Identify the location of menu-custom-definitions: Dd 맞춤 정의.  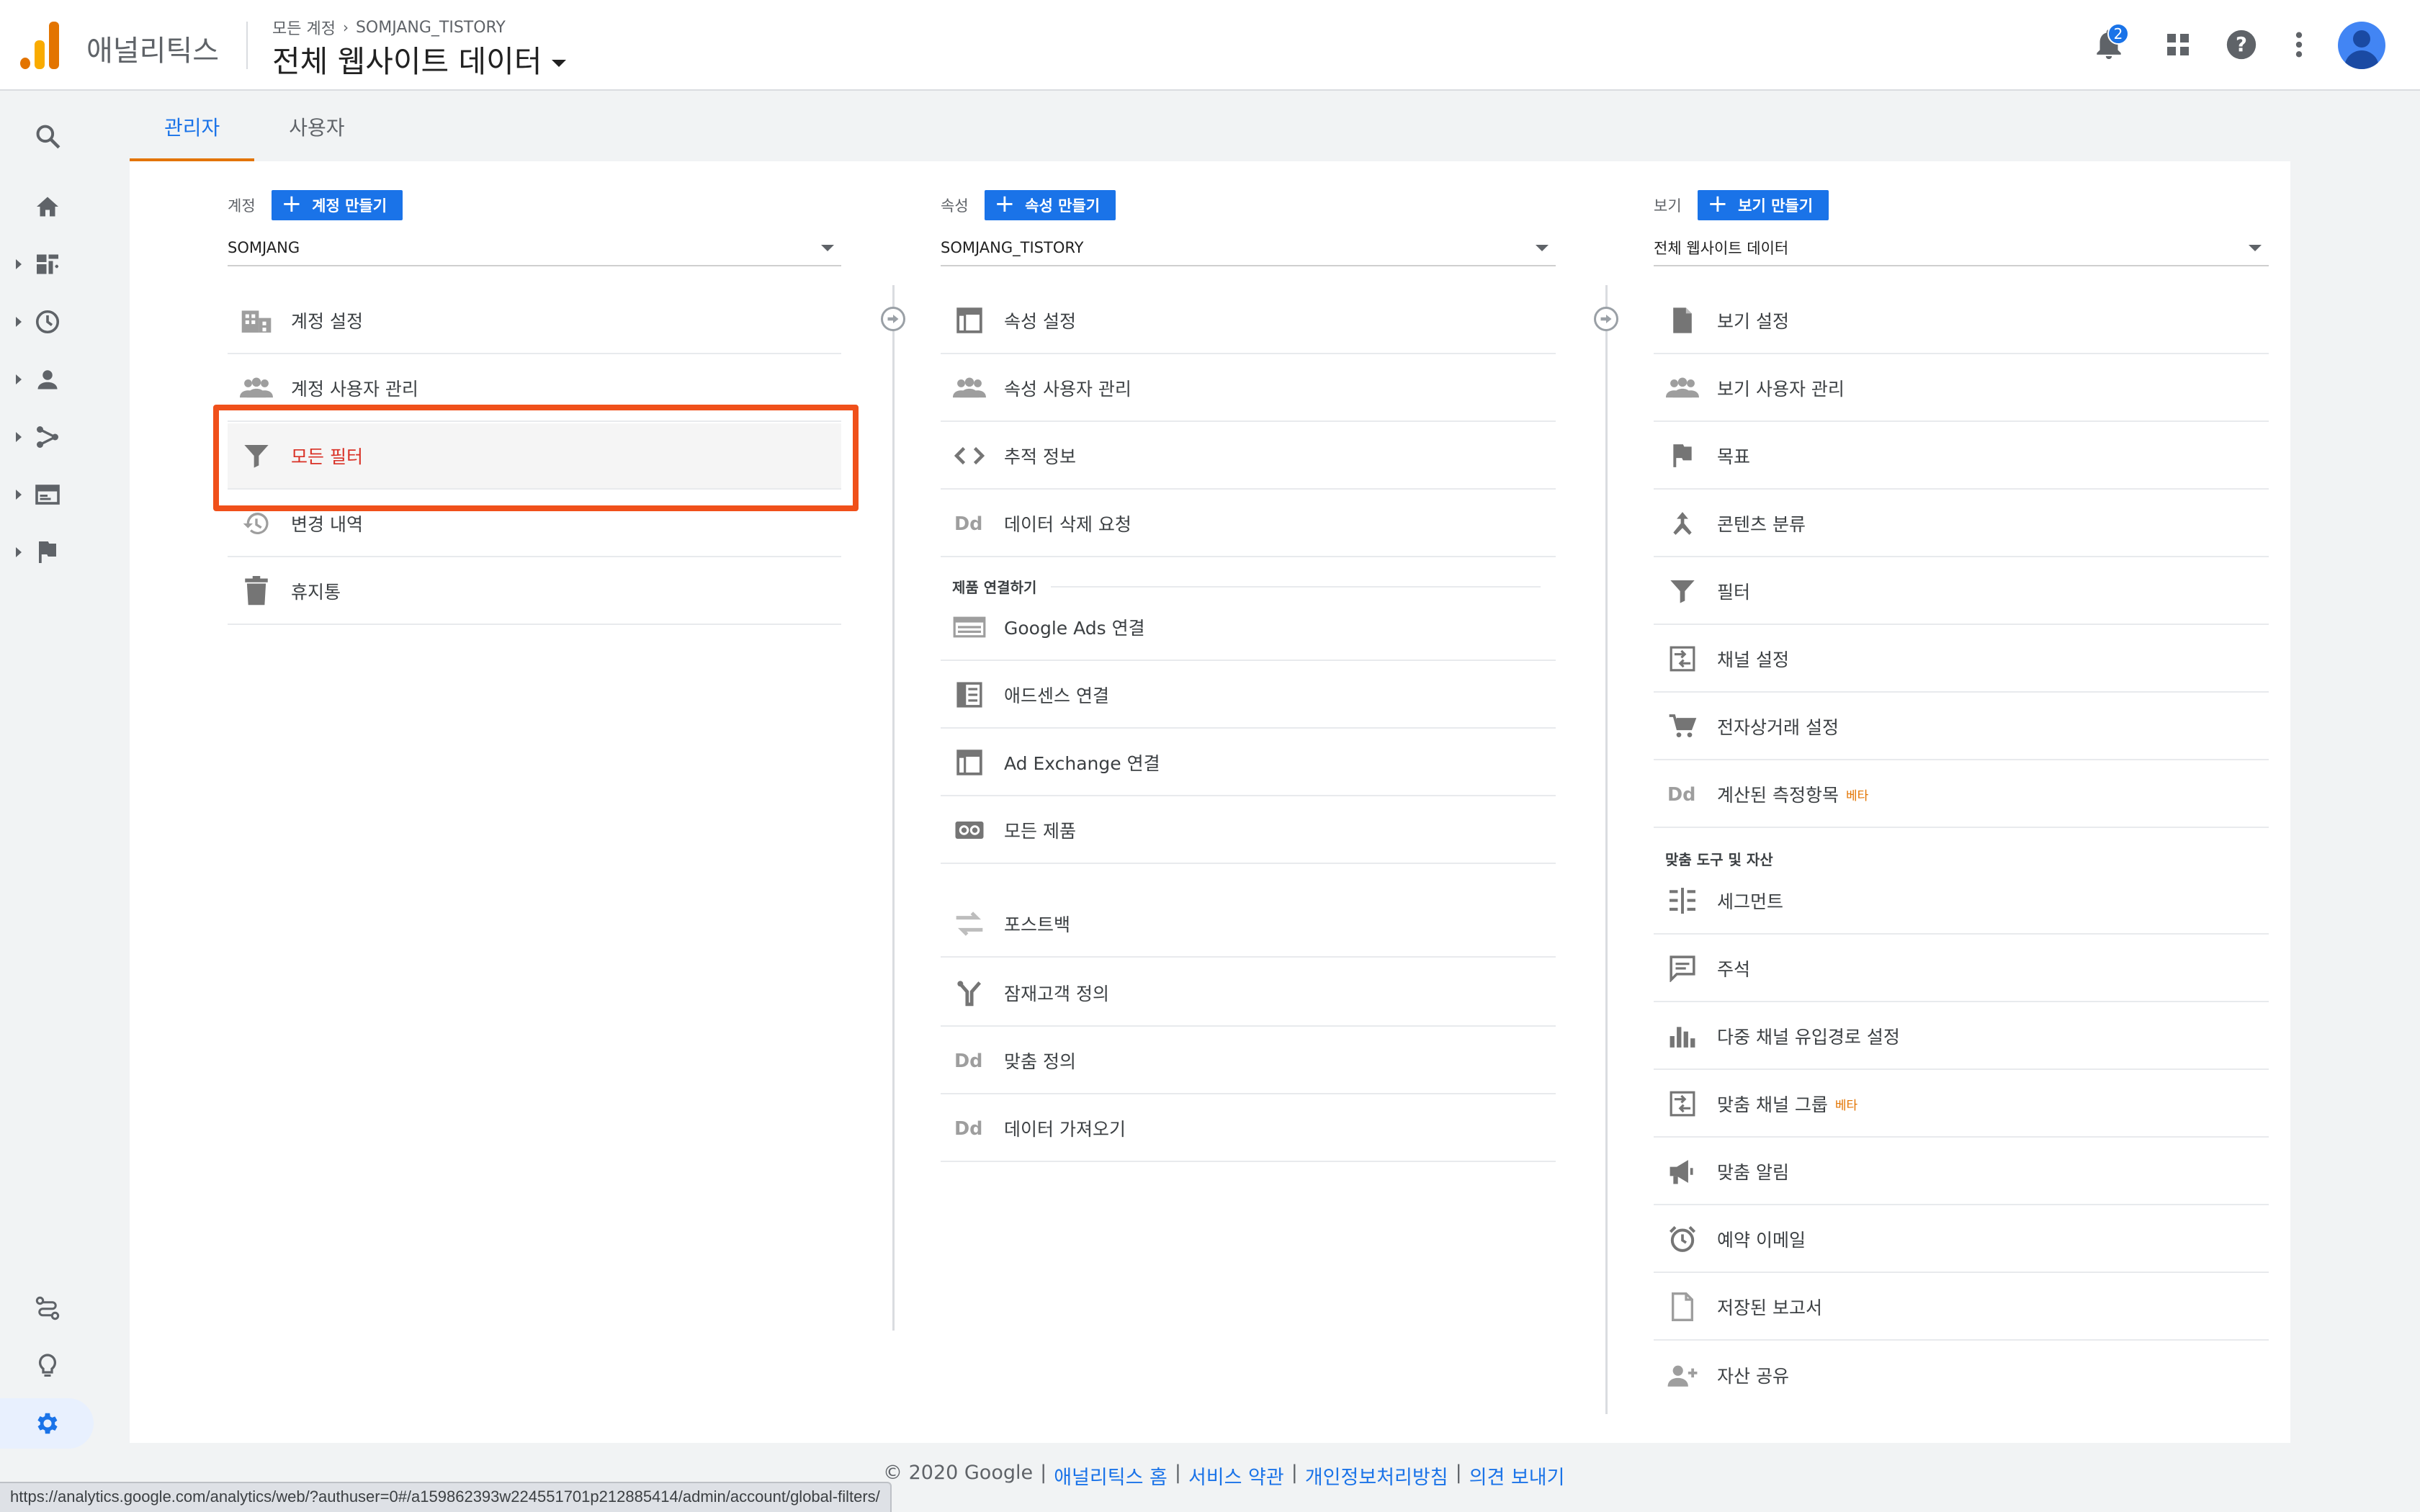
(1248, 1061).